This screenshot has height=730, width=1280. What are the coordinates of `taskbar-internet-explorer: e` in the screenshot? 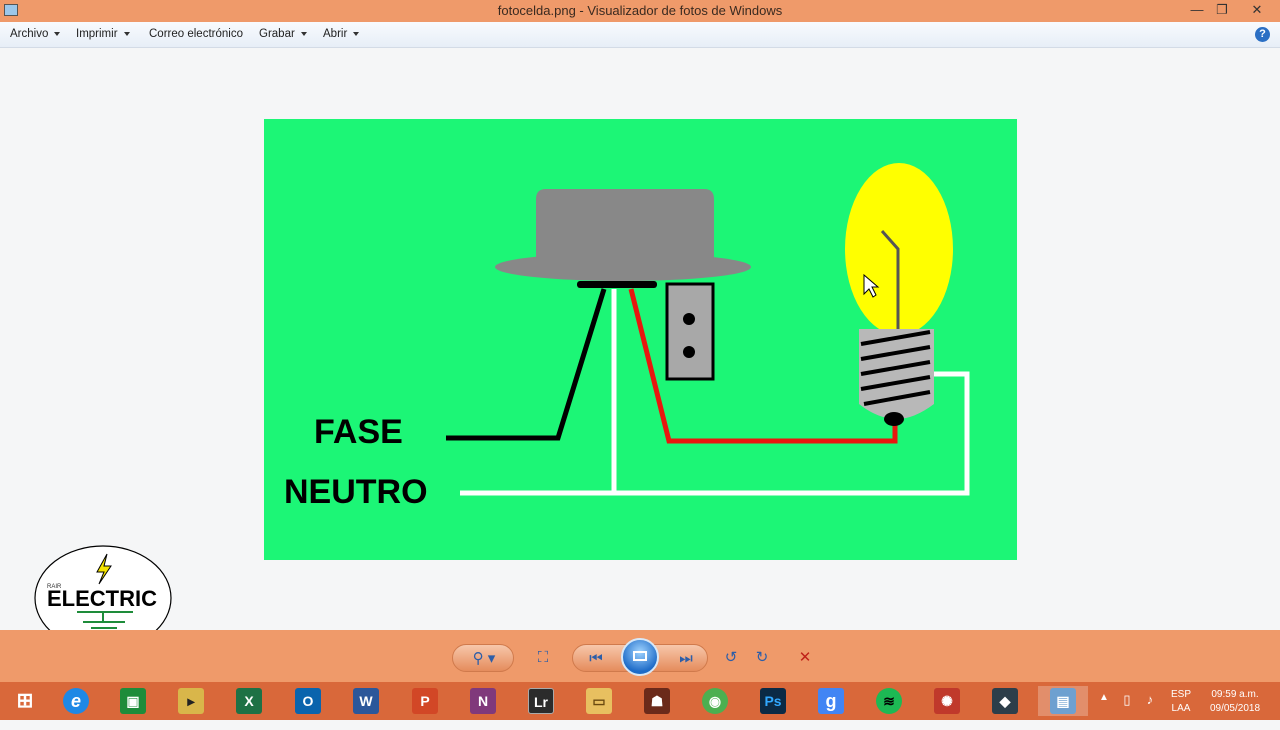 It's located at (76, 701).